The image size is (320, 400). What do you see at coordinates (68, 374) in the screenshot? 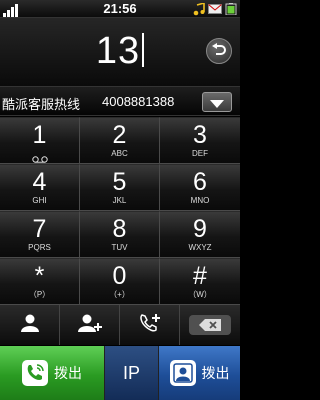
I see `dial-label: 拨出` at bounding box center [68, 374].